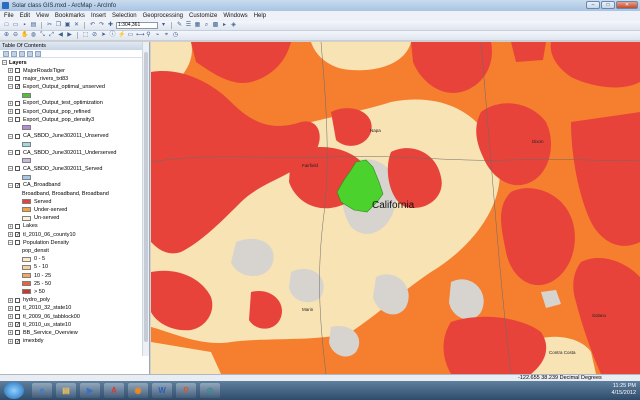 This screenshot has height=400, width=640. Describe the element at coordinates (42, 390) in the screenshot. I see `ie-icon: e` at that location.